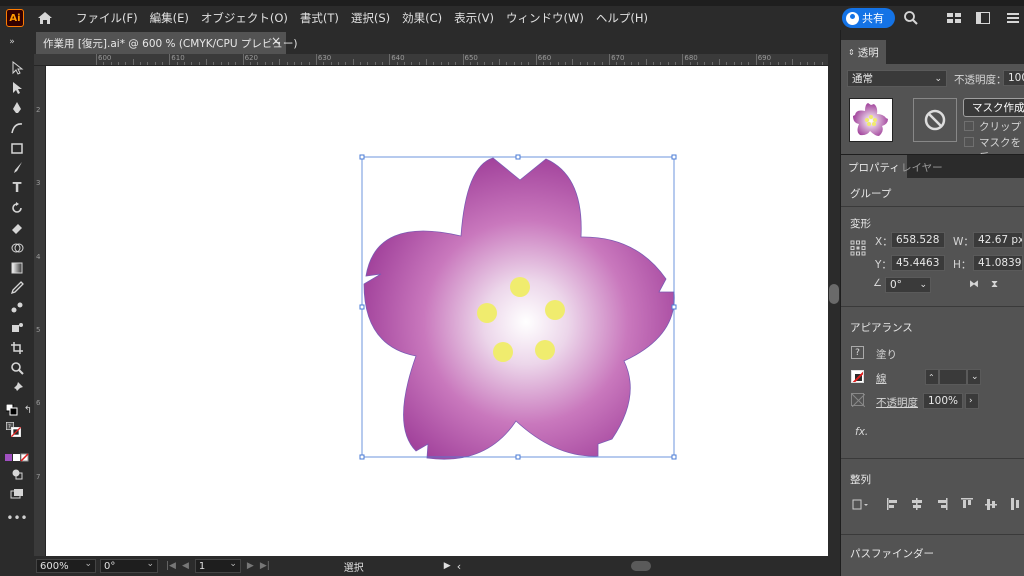 This screenshot has height=576, width=1024. Describe the element at coordinates (217, 566) in the screenshot. I see `artboard-select: 1 ⌄` at that location.